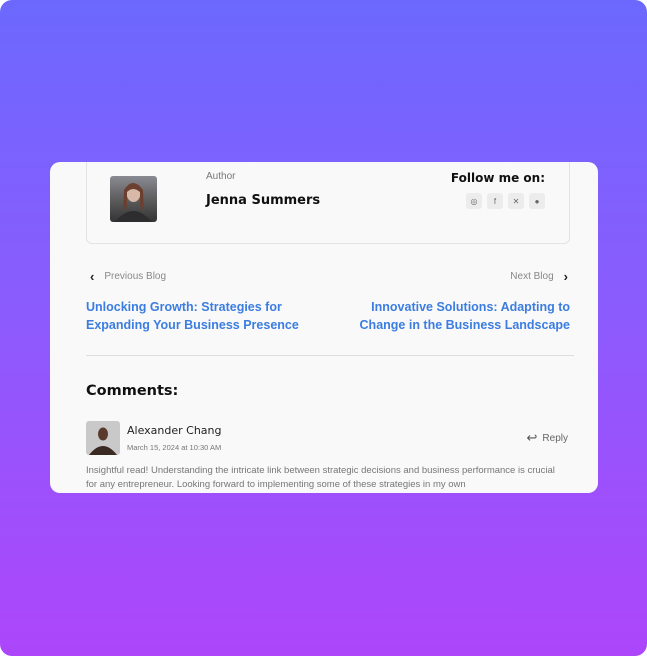 The image size is (647, 656). Describe the element at coordinates (565, 276) in the screenshot. I see `chevron-right-icon: ›` at that location.